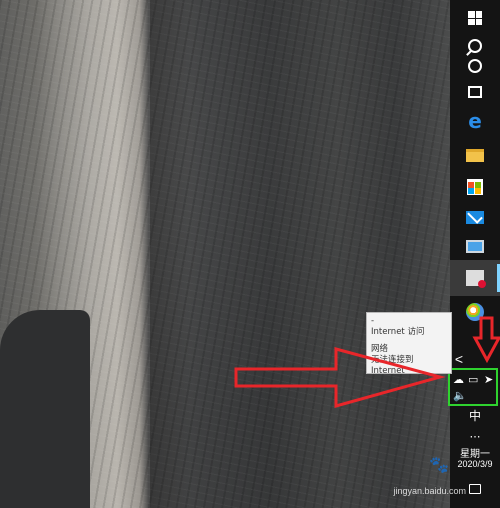 This screenshot has width=500, height=508. What do you see at coordinates (475, 92) in the screenshot?
I see `task-view-icon` at bounding box center [475, 92].